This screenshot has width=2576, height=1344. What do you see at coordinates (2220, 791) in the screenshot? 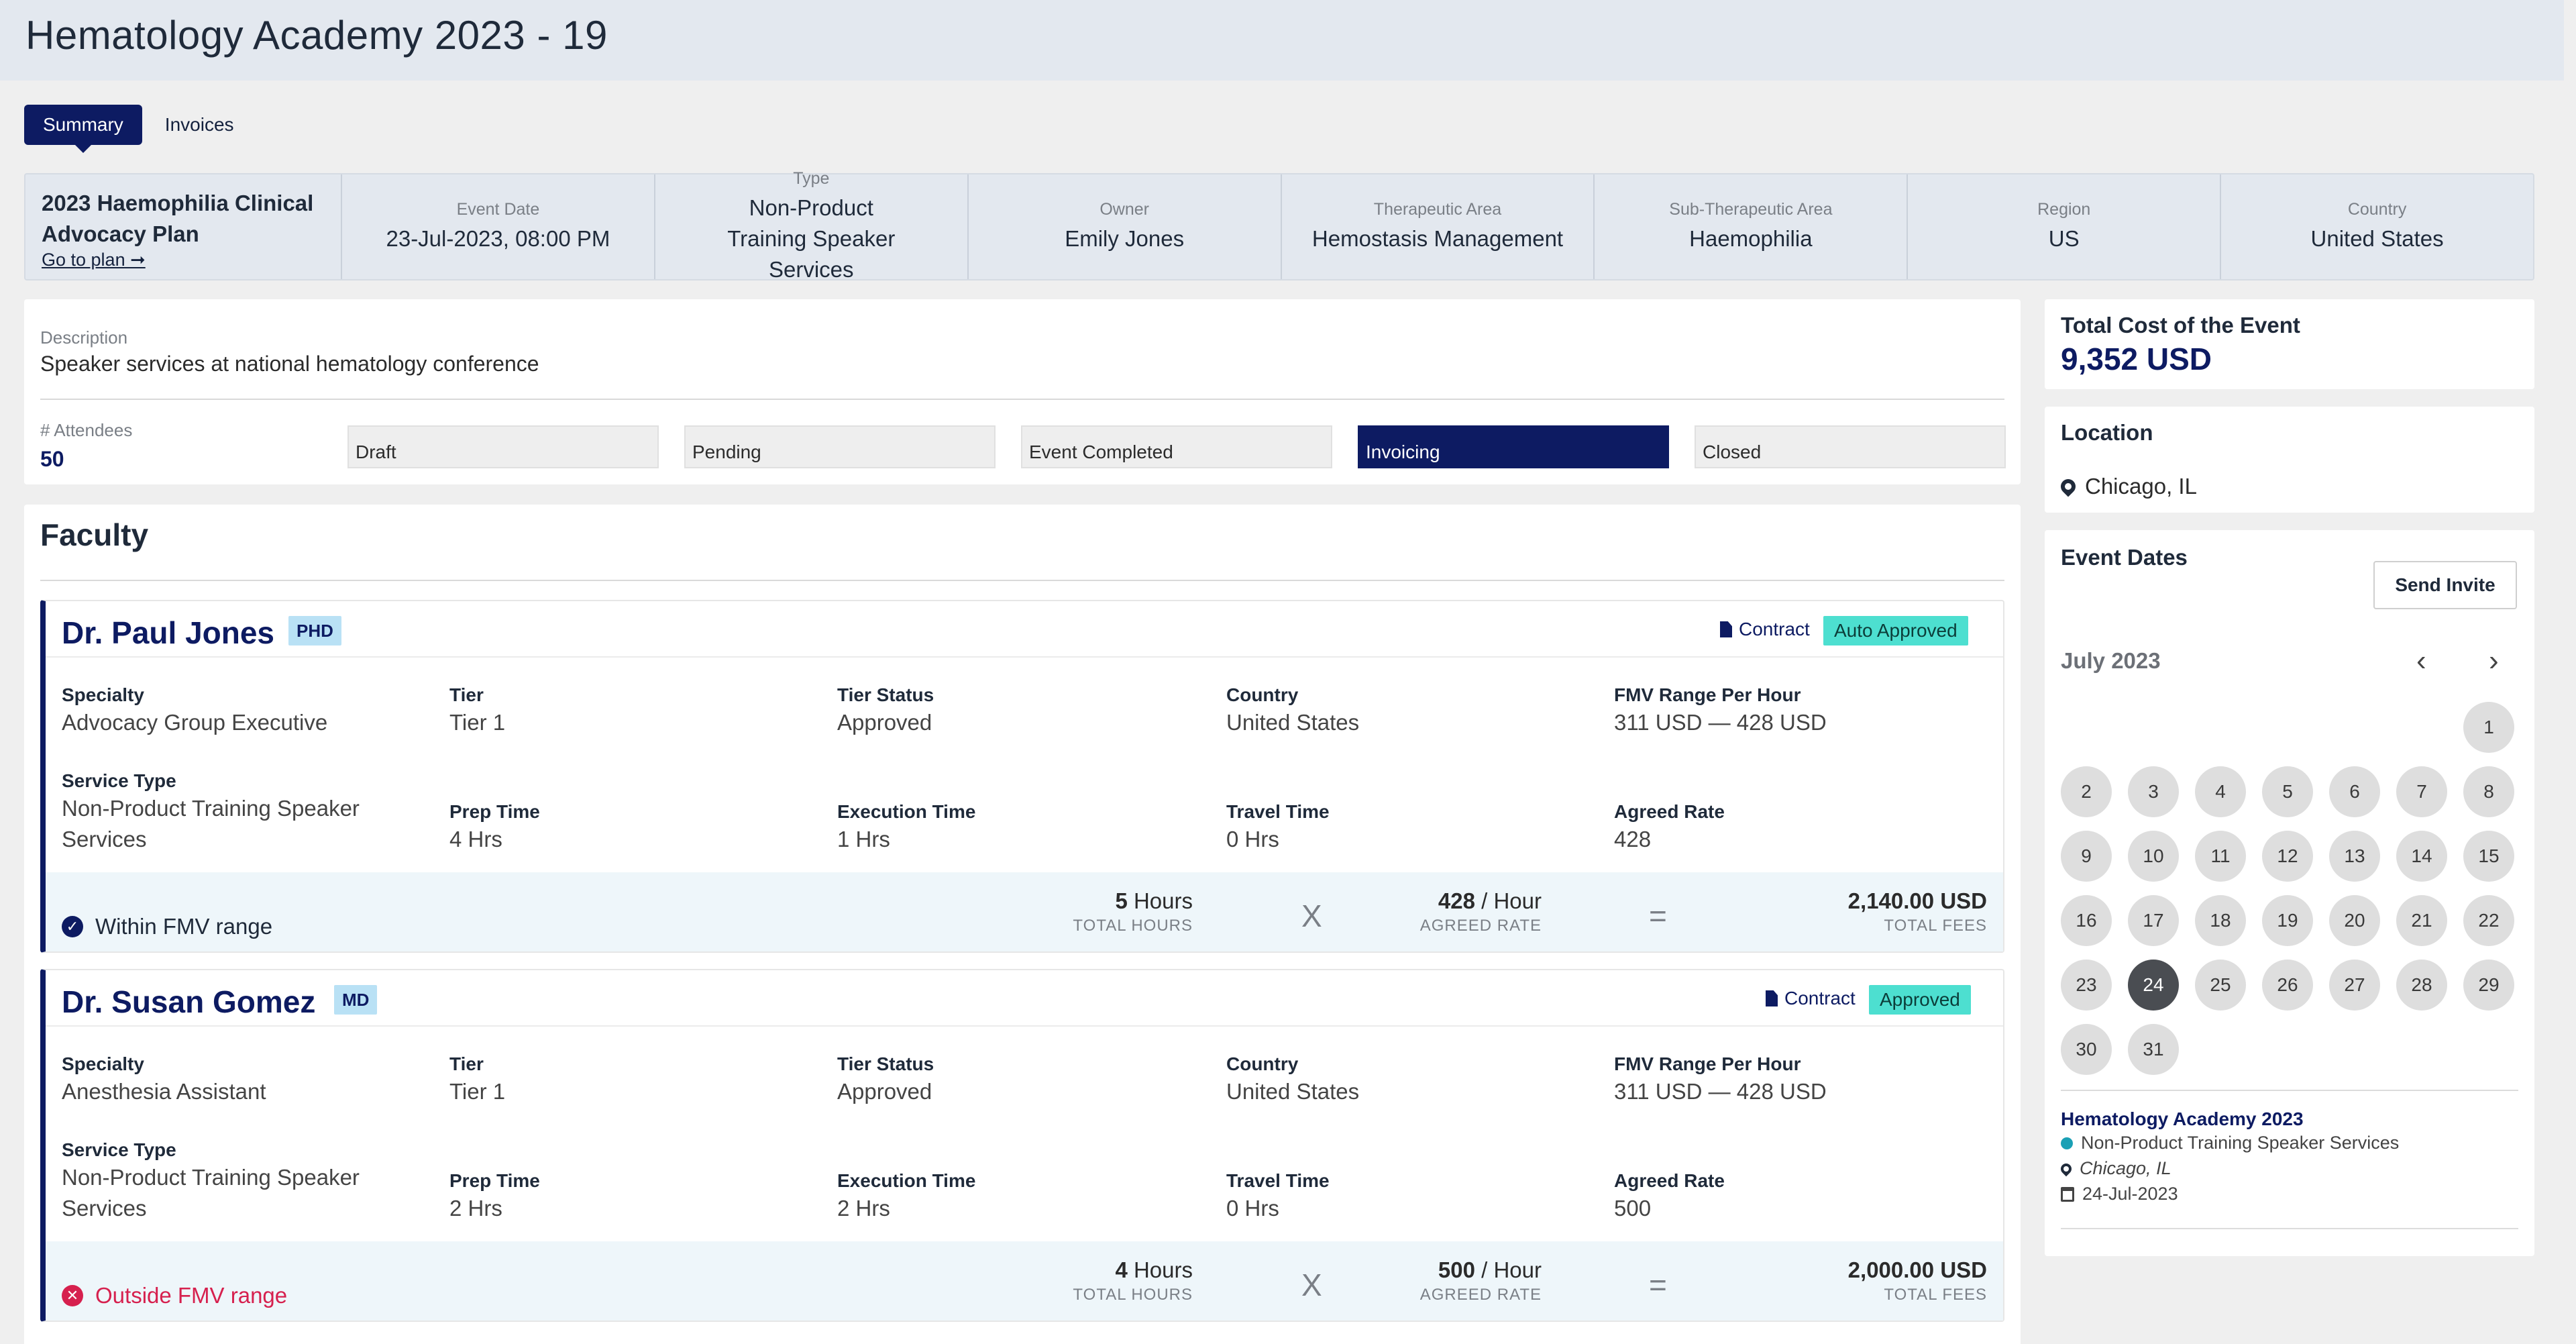
I see `calendar-day: 4` at bounding box center [2220, 791].